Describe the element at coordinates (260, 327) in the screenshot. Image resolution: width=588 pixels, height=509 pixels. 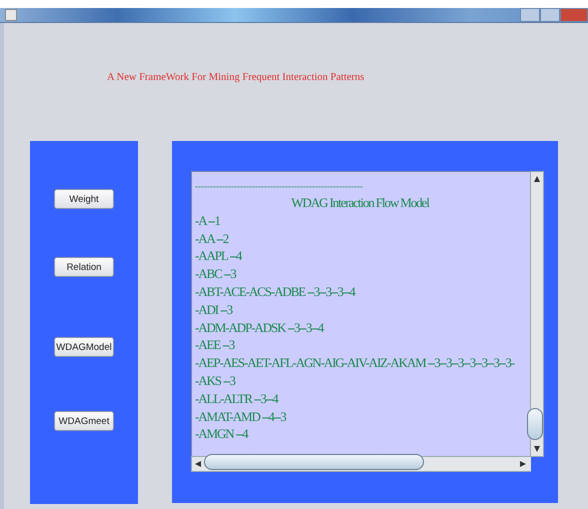
I see `output-line: -ADM-ADP-ADSK --3--3--4` at that location.